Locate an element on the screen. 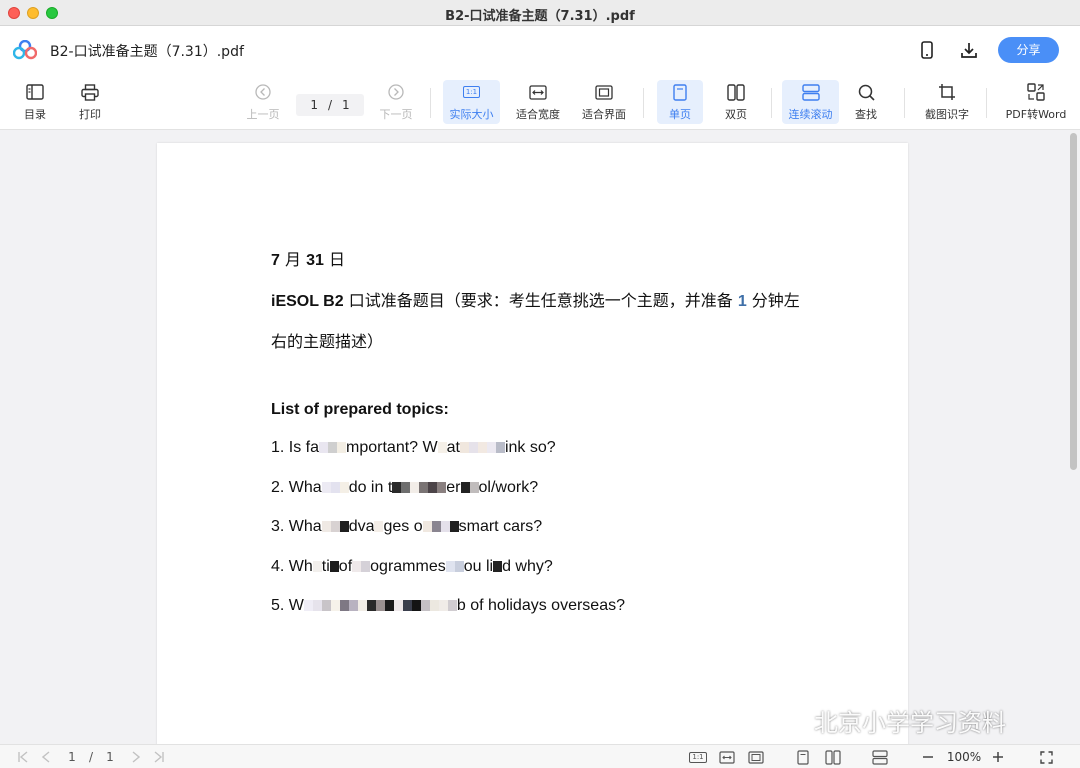  page-number-input: 1 / 1 is located at coordinates (330, 105).